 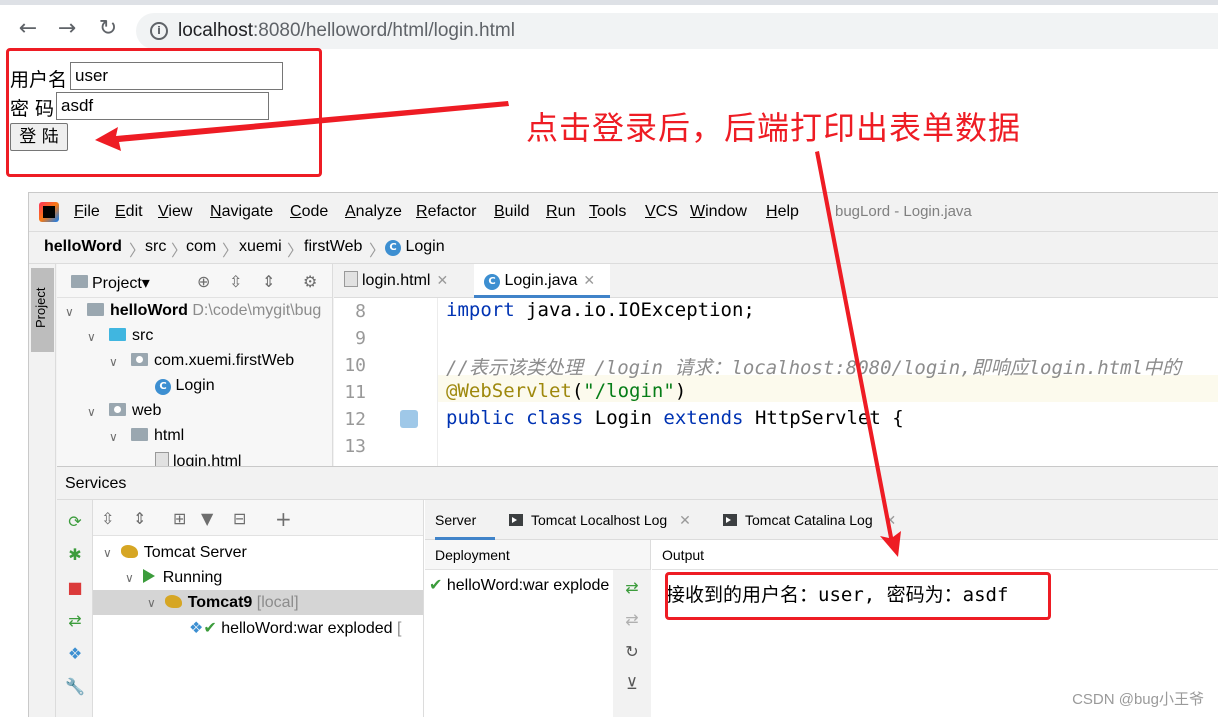 What do you see at coordinates (516, 520) in the screenshot?
I see `console-icon` at bounding box center [516, 520].